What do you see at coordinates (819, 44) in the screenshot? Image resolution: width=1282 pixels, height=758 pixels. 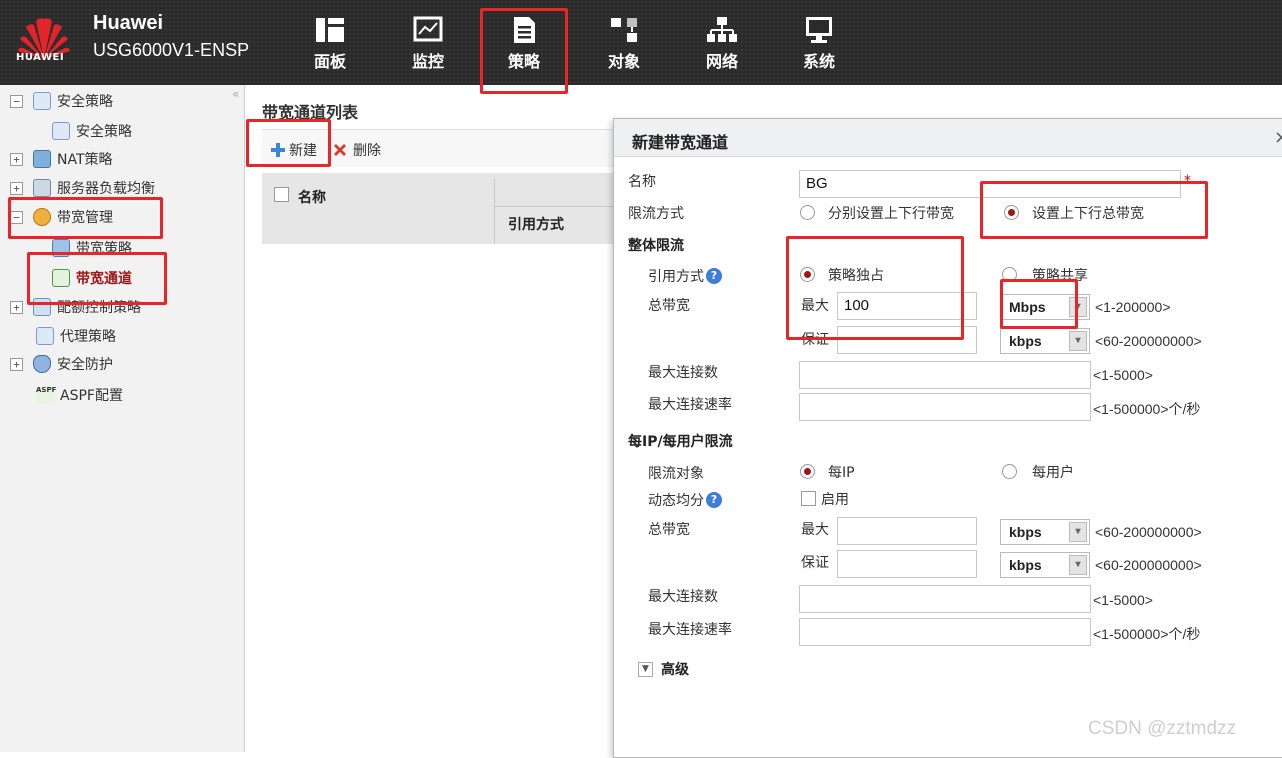 I see `nav-system: 系统` at bounding box center [819, 44].